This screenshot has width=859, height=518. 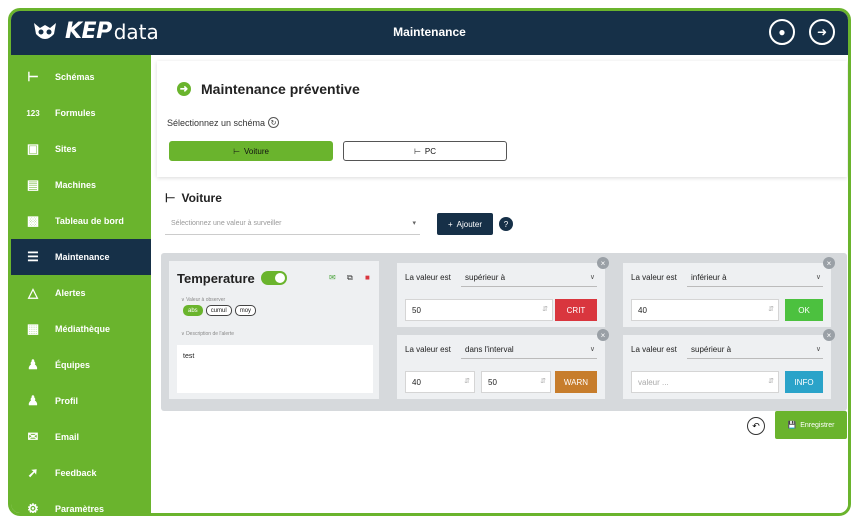 What do you see at coordinates (73, 365) in the screenshot?
I see `sidebar-item-label: Équipes` at bounding box center [73, 365].